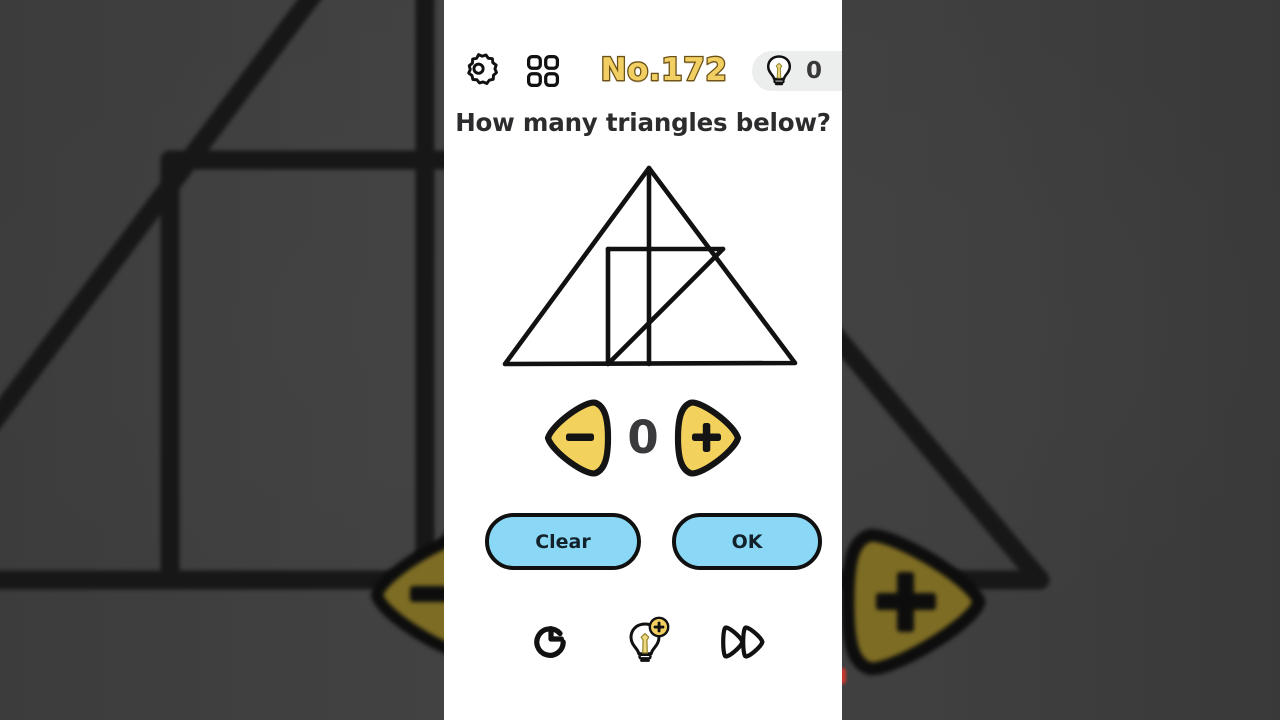  I want to click on plus-arrow-icon, so click(708, 438).